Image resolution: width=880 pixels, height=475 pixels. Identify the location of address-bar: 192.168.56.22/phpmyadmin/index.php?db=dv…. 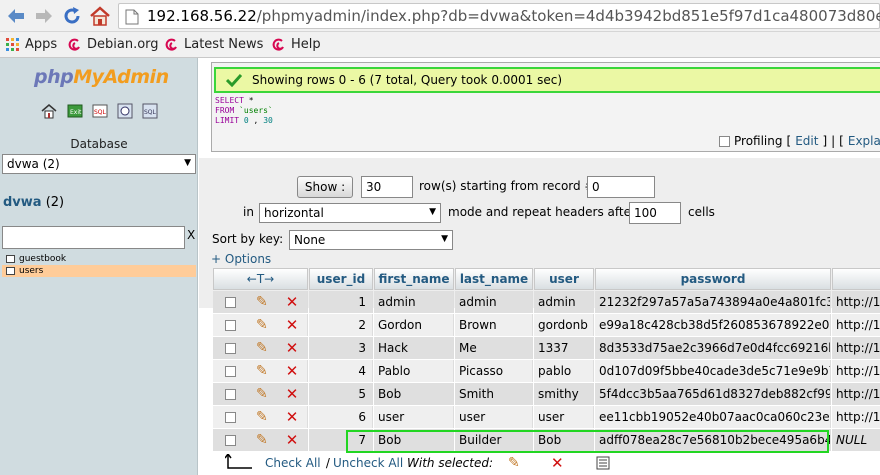
(499, 16).